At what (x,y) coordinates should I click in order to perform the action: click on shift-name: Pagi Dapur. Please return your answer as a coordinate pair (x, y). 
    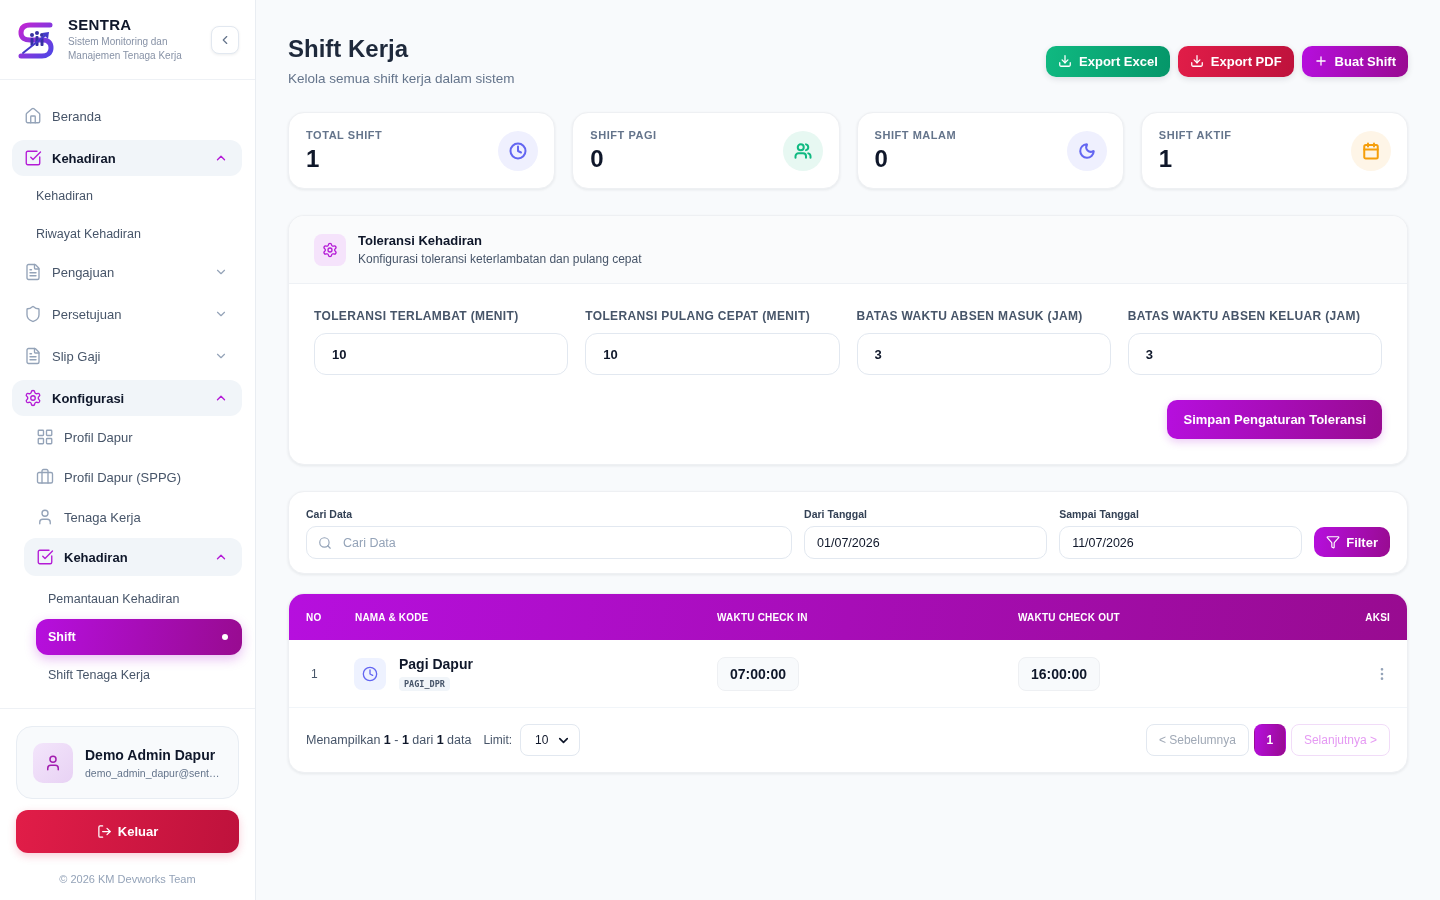
    Looking at the image, I should click on (436, 664).